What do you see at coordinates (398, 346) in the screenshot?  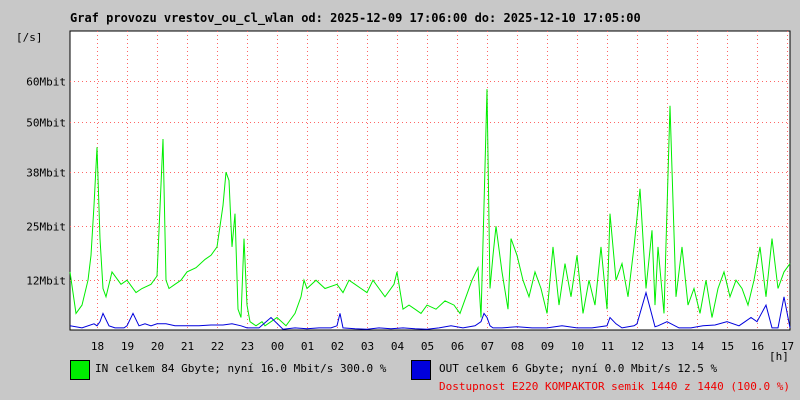 I see `x-tick-label: 04` at bounding box center [398, 346].